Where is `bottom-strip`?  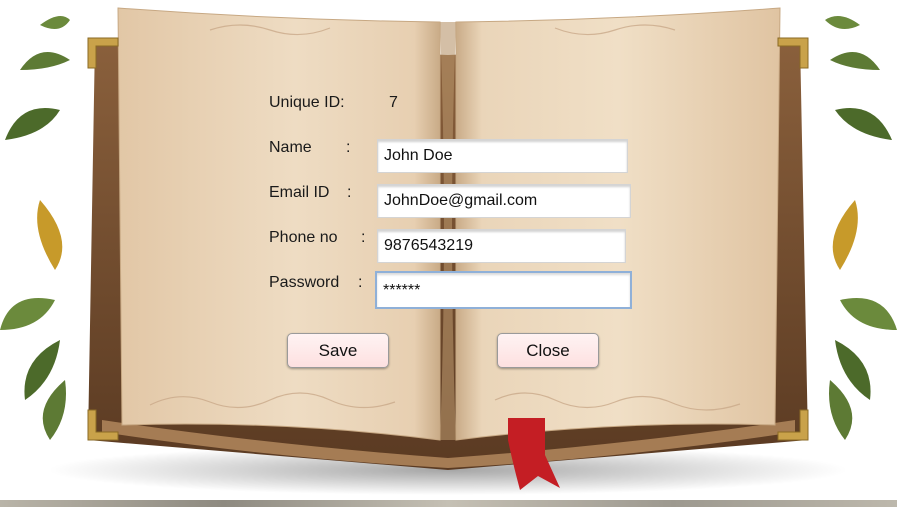
bottom-strip is located at coordinates (448, 503).